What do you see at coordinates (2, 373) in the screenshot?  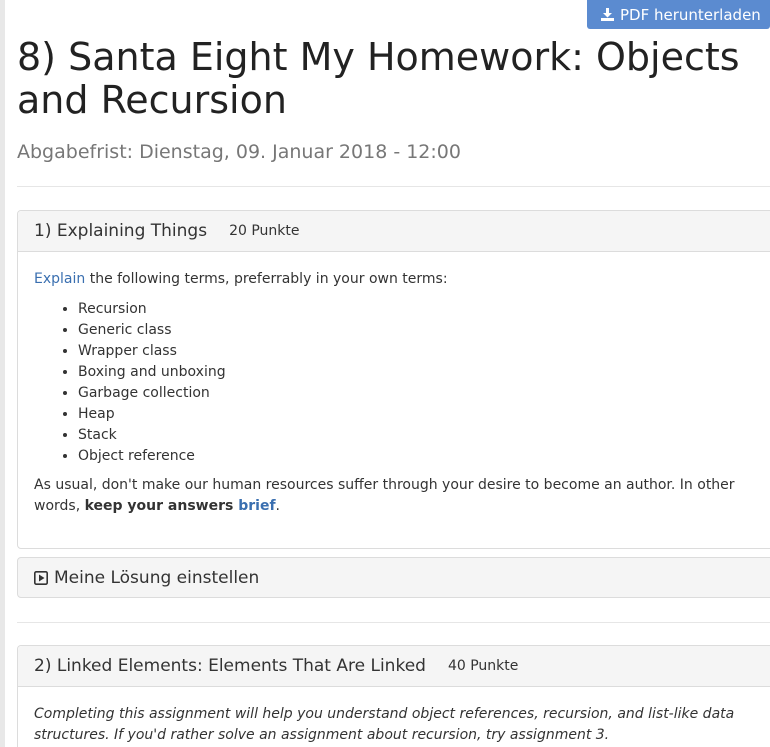 I see `left-edge-divider` at bounding box center [2, 373].